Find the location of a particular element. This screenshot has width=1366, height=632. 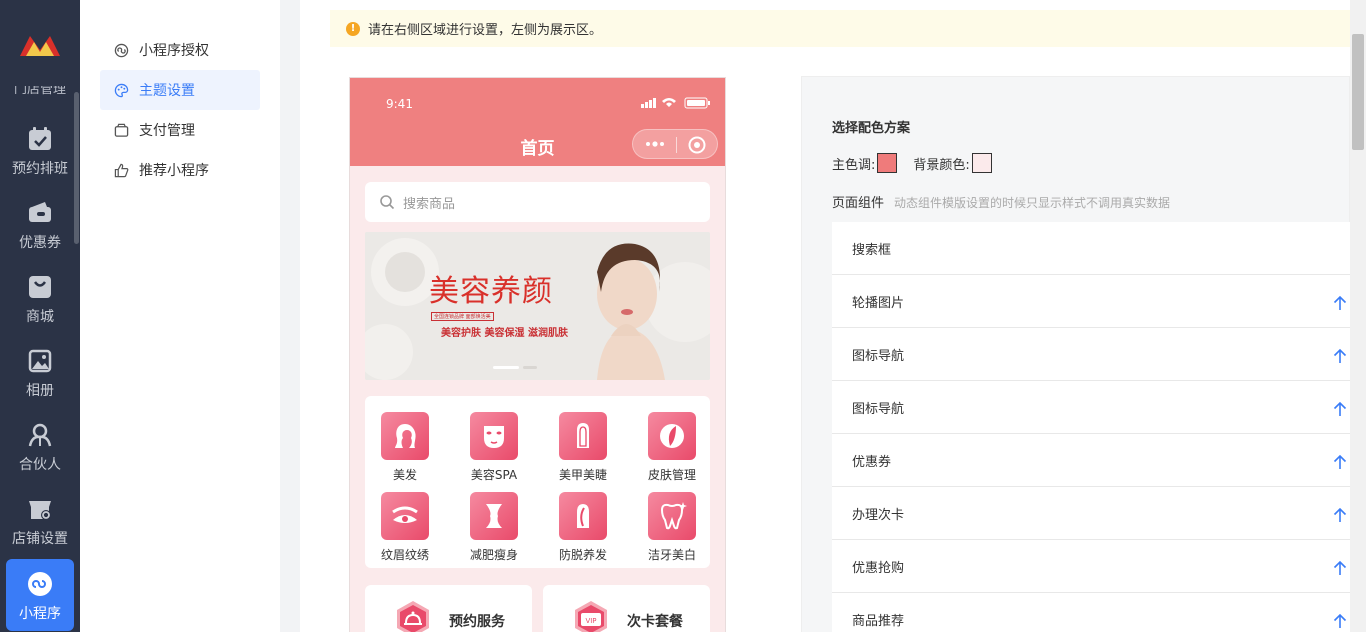

bg-color-label: 背景颜色: is located at coordinates (941, 165).